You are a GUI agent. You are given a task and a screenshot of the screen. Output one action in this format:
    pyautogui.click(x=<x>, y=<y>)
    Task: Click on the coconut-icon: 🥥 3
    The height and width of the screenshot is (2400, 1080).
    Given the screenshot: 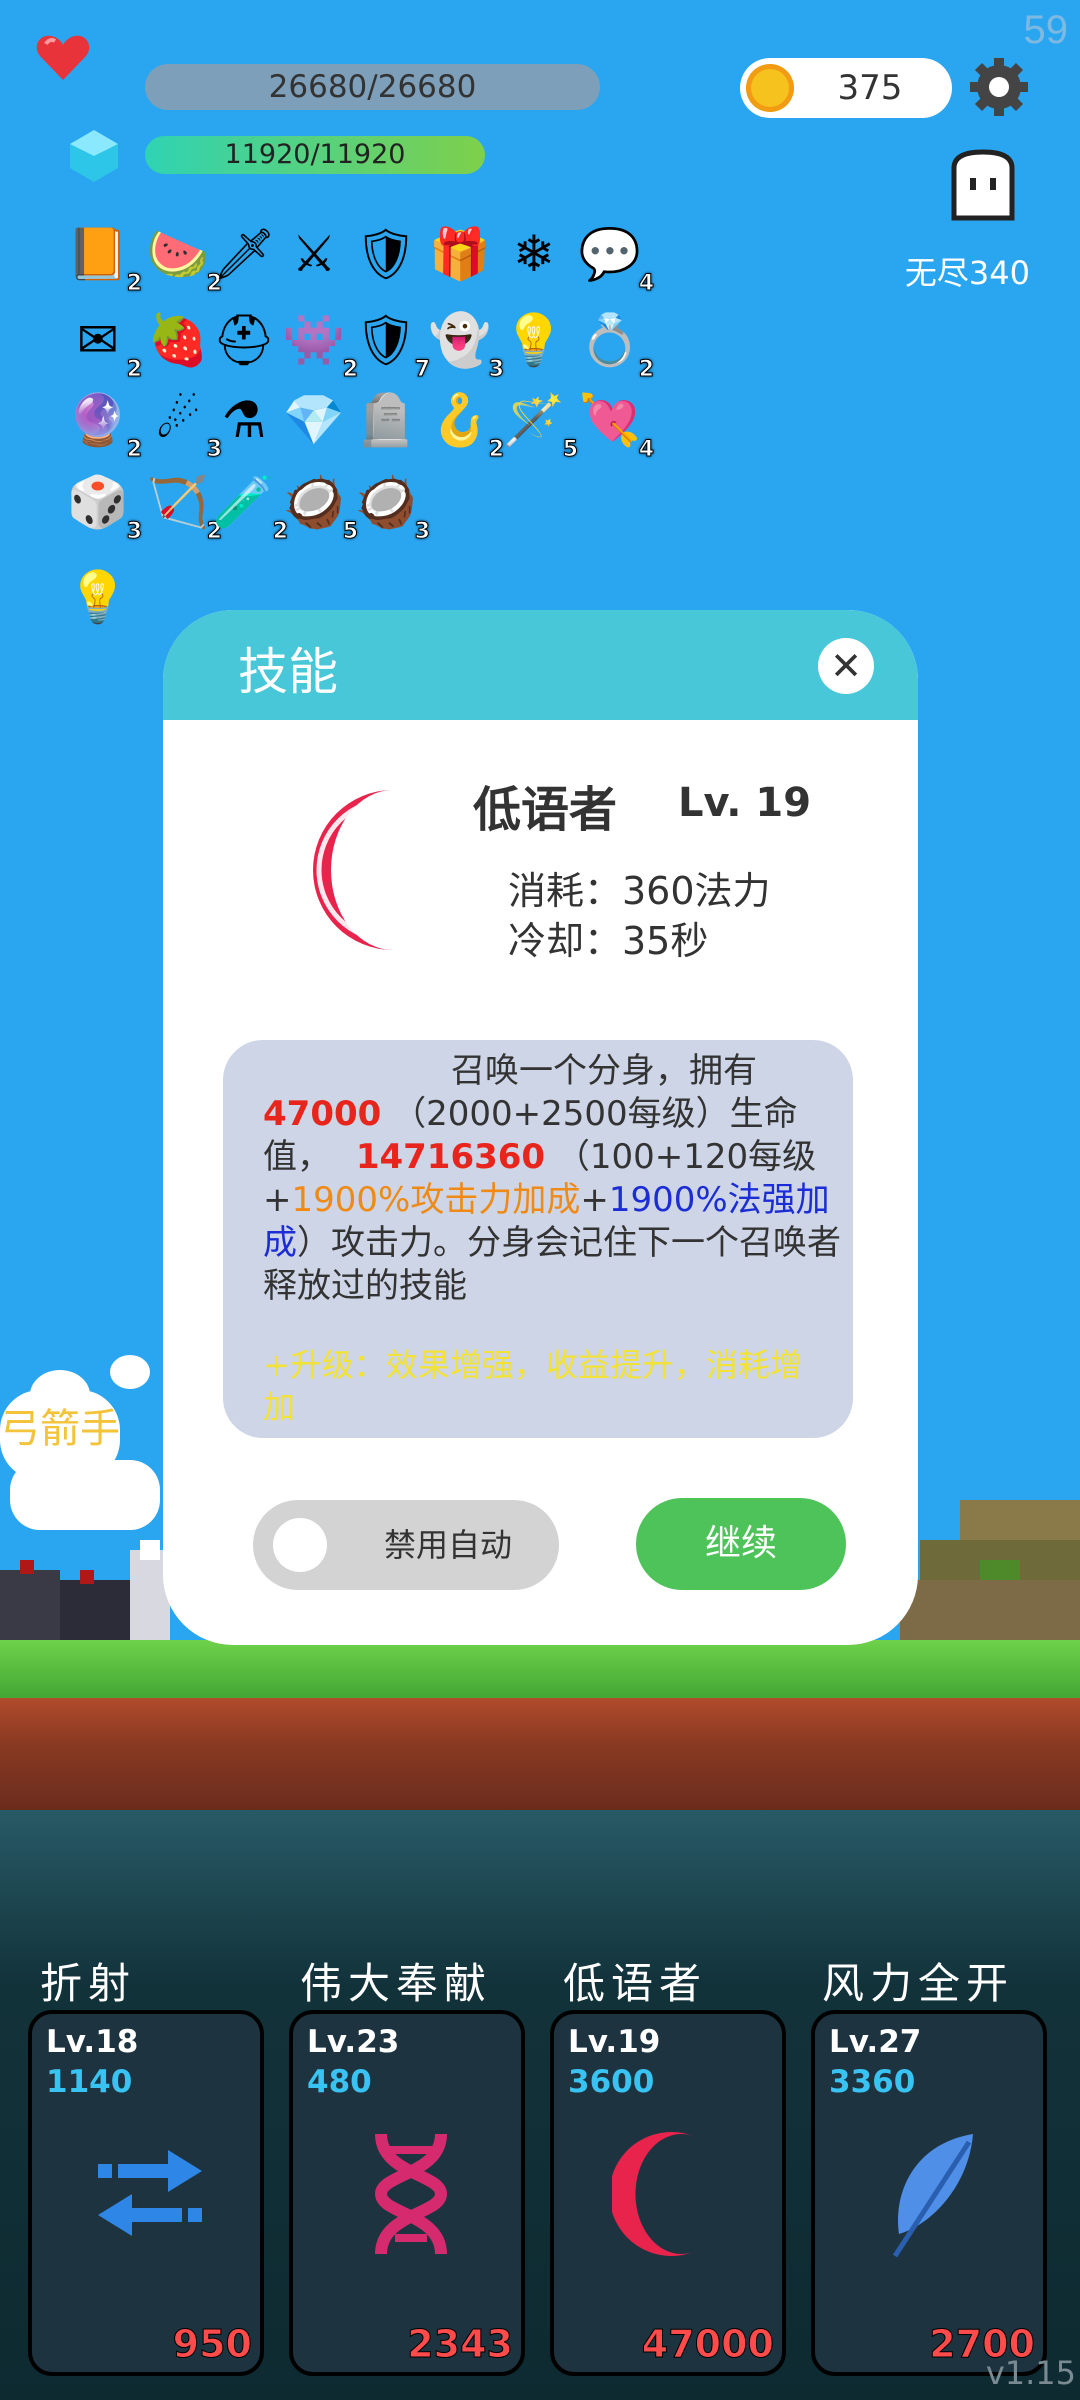 What is the action you would take?
    pyautogui.click(x=392, y=507)
    